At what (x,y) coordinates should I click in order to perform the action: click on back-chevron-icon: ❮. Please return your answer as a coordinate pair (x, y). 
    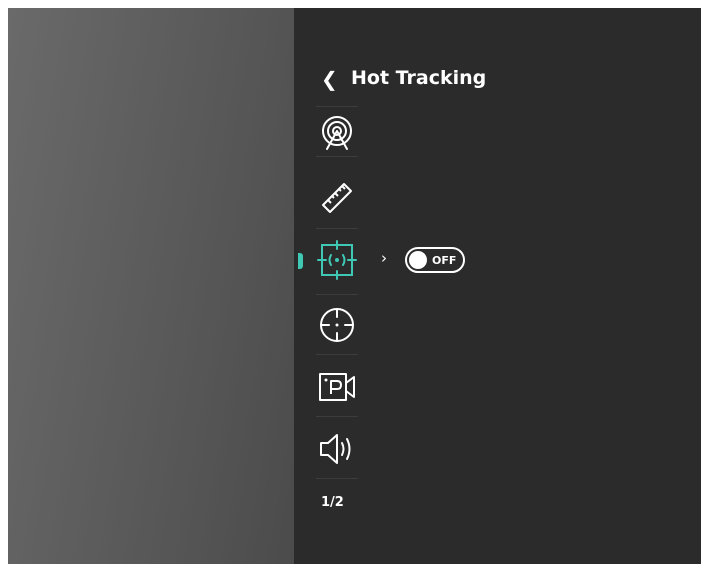
    Looking at the image, I should click on (331, 79).